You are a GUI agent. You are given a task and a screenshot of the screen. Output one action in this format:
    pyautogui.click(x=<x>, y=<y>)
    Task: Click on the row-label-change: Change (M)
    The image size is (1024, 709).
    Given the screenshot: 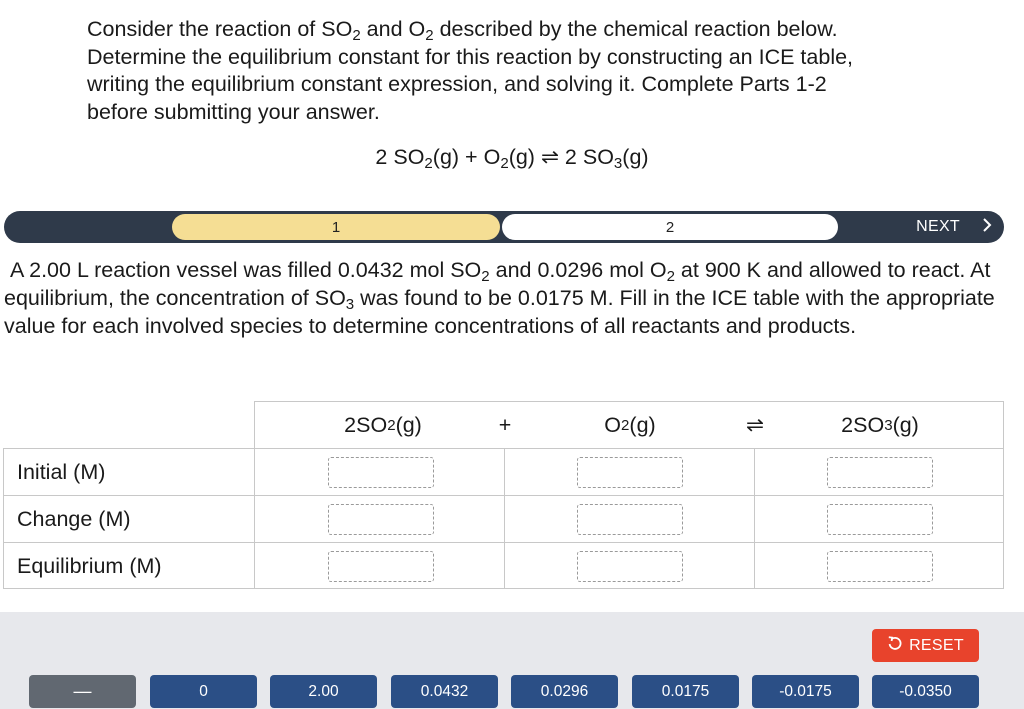 What is the action you would take?
    pyautogui.click(x=128, y=518)
    